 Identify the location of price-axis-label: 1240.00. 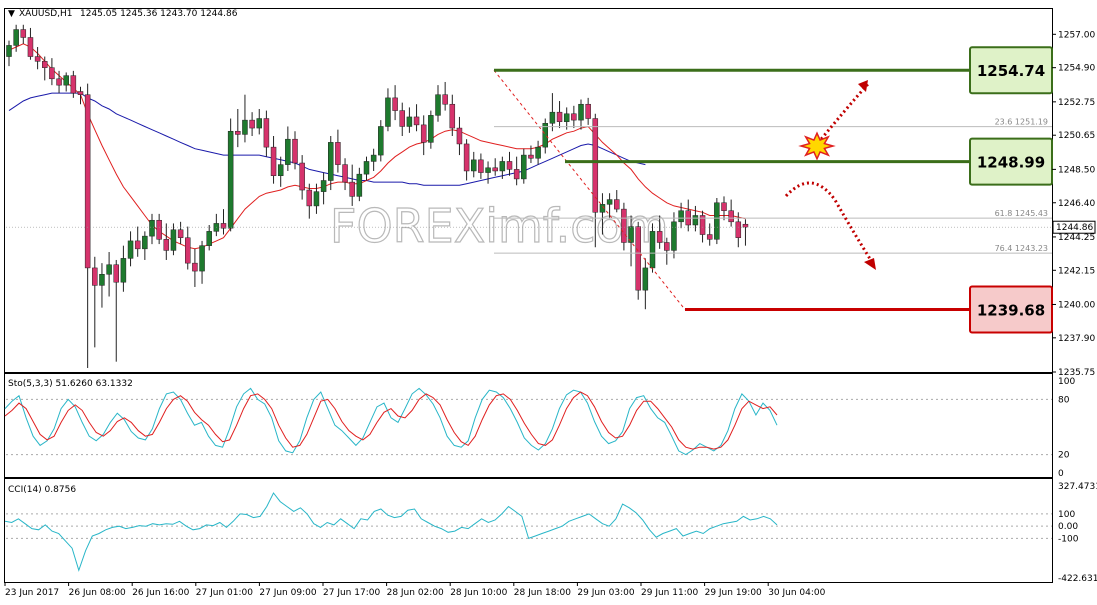
(1076, 305).